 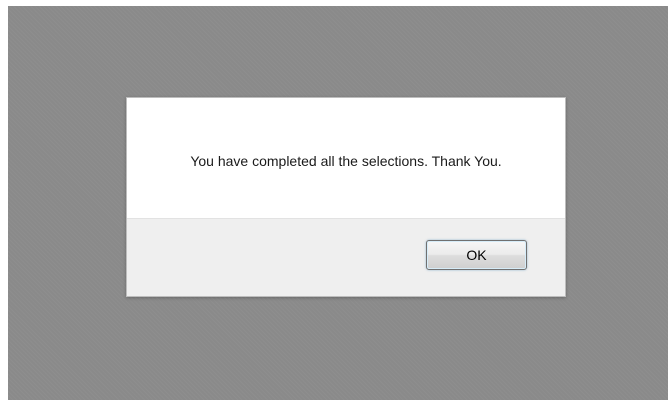 I want to click on dialog-footer: OK, so click(x=346, y=257).